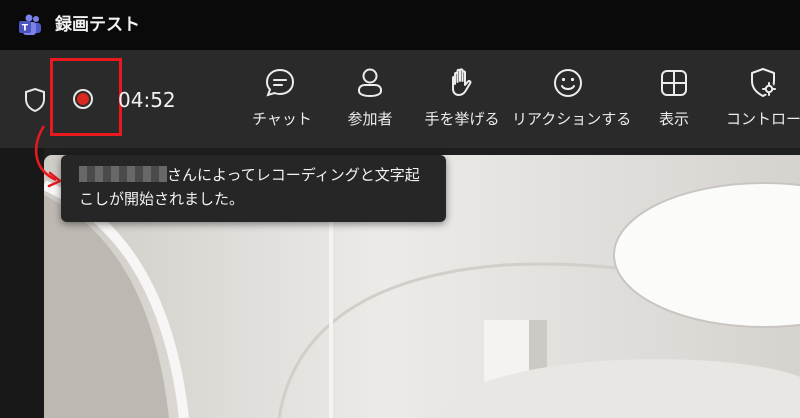 The height and width of the screenshot is (418, 800). I want to click on redacted-name, so click(123, 174).